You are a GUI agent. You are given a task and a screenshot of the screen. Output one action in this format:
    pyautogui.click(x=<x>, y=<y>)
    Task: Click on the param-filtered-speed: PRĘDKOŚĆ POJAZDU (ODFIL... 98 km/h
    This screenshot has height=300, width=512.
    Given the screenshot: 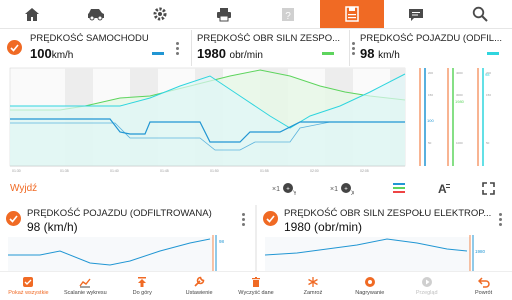 What is the action you would take?
    pyautogui.click(x=431, y=48)
    